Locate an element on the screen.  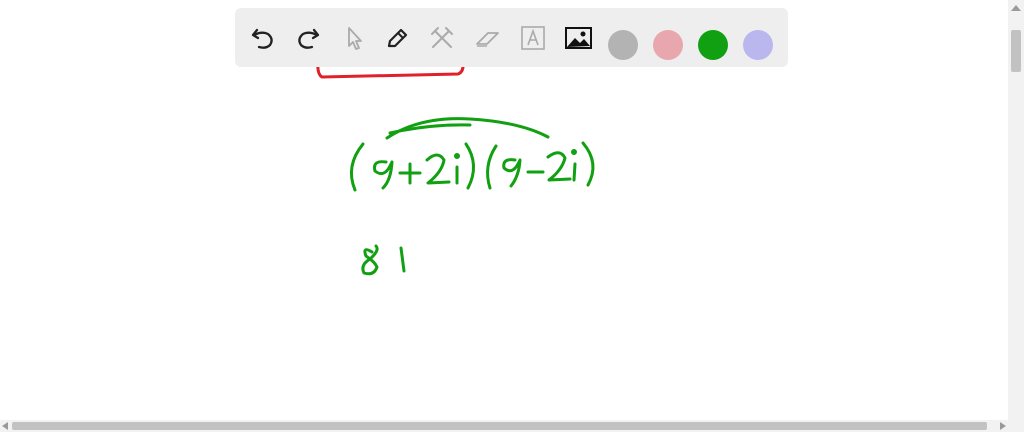
undo-button is located at coordinates (263, 38).